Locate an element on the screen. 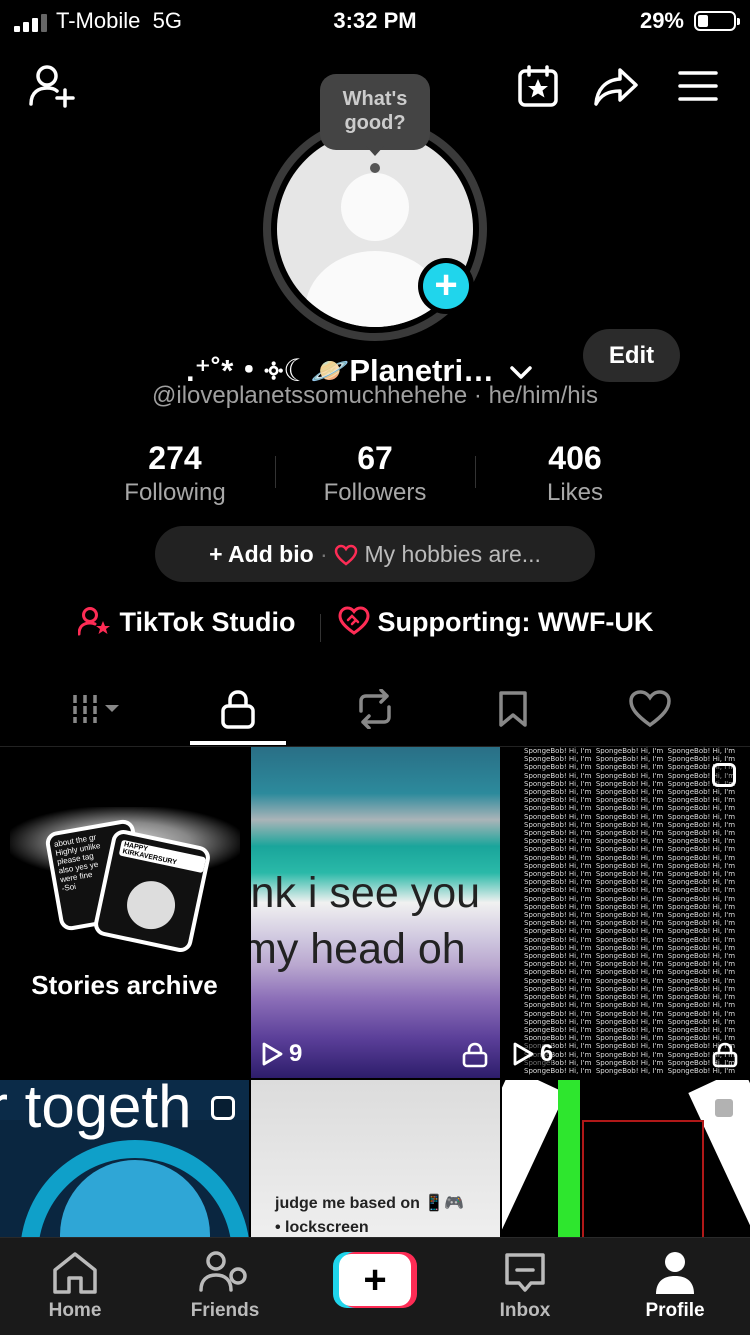 The height and width of the screenshot is (1335, 750). home-icon is located at coordinates (75, 1273).